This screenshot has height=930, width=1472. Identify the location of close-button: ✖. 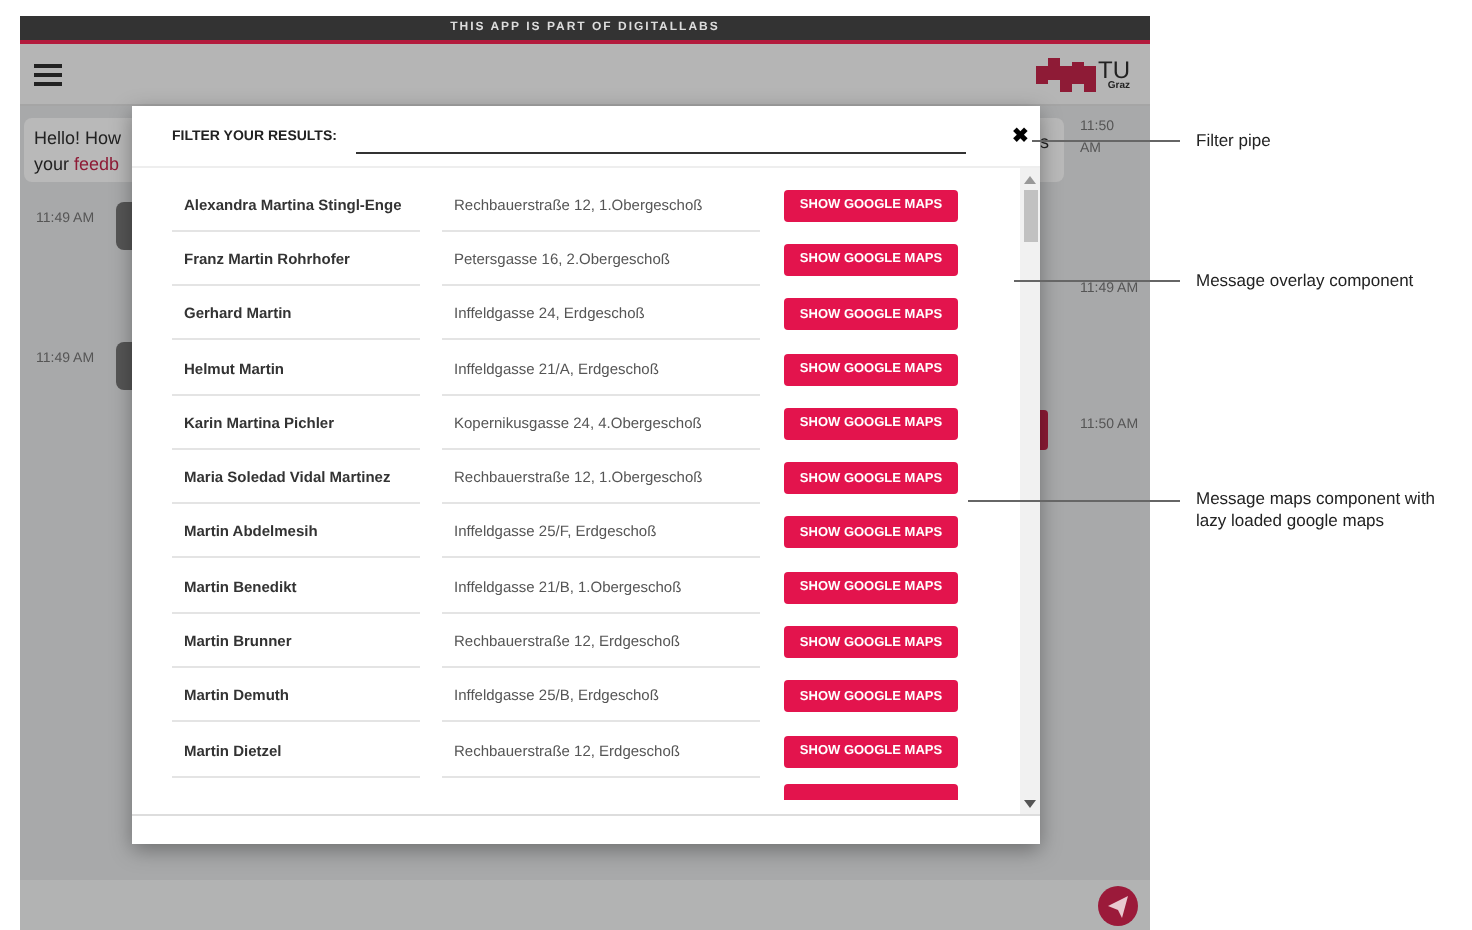
(1020, 136).